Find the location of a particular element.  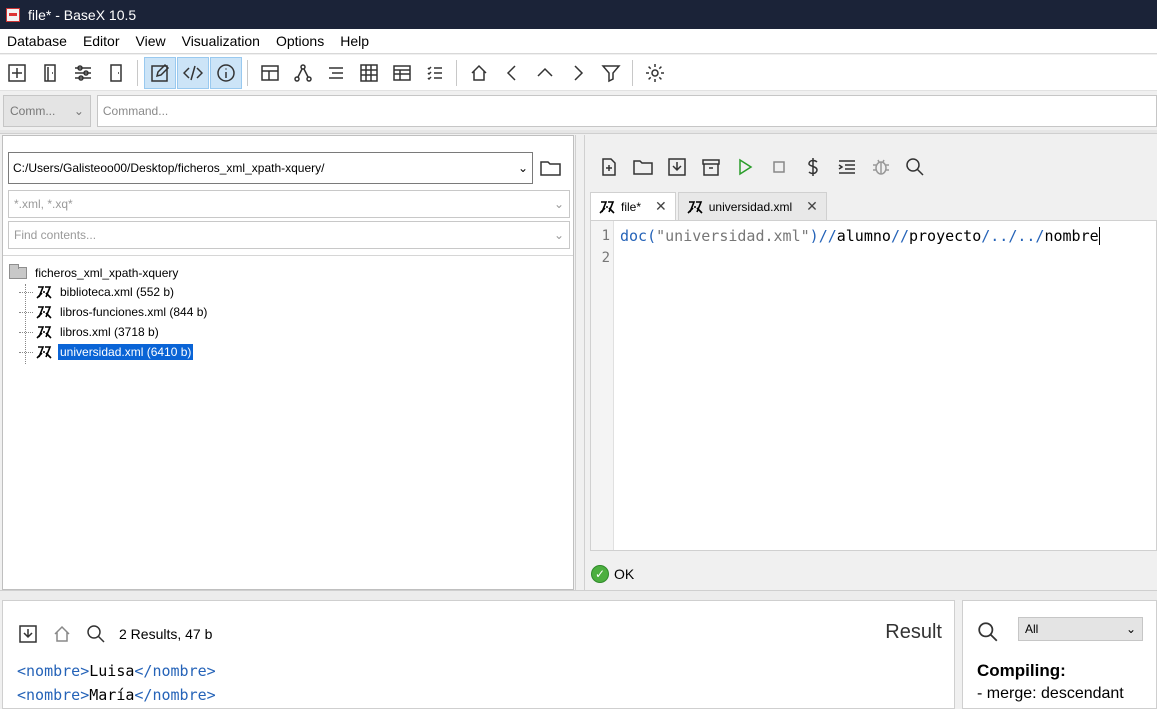

format-button is located at coordinates (847, 167).